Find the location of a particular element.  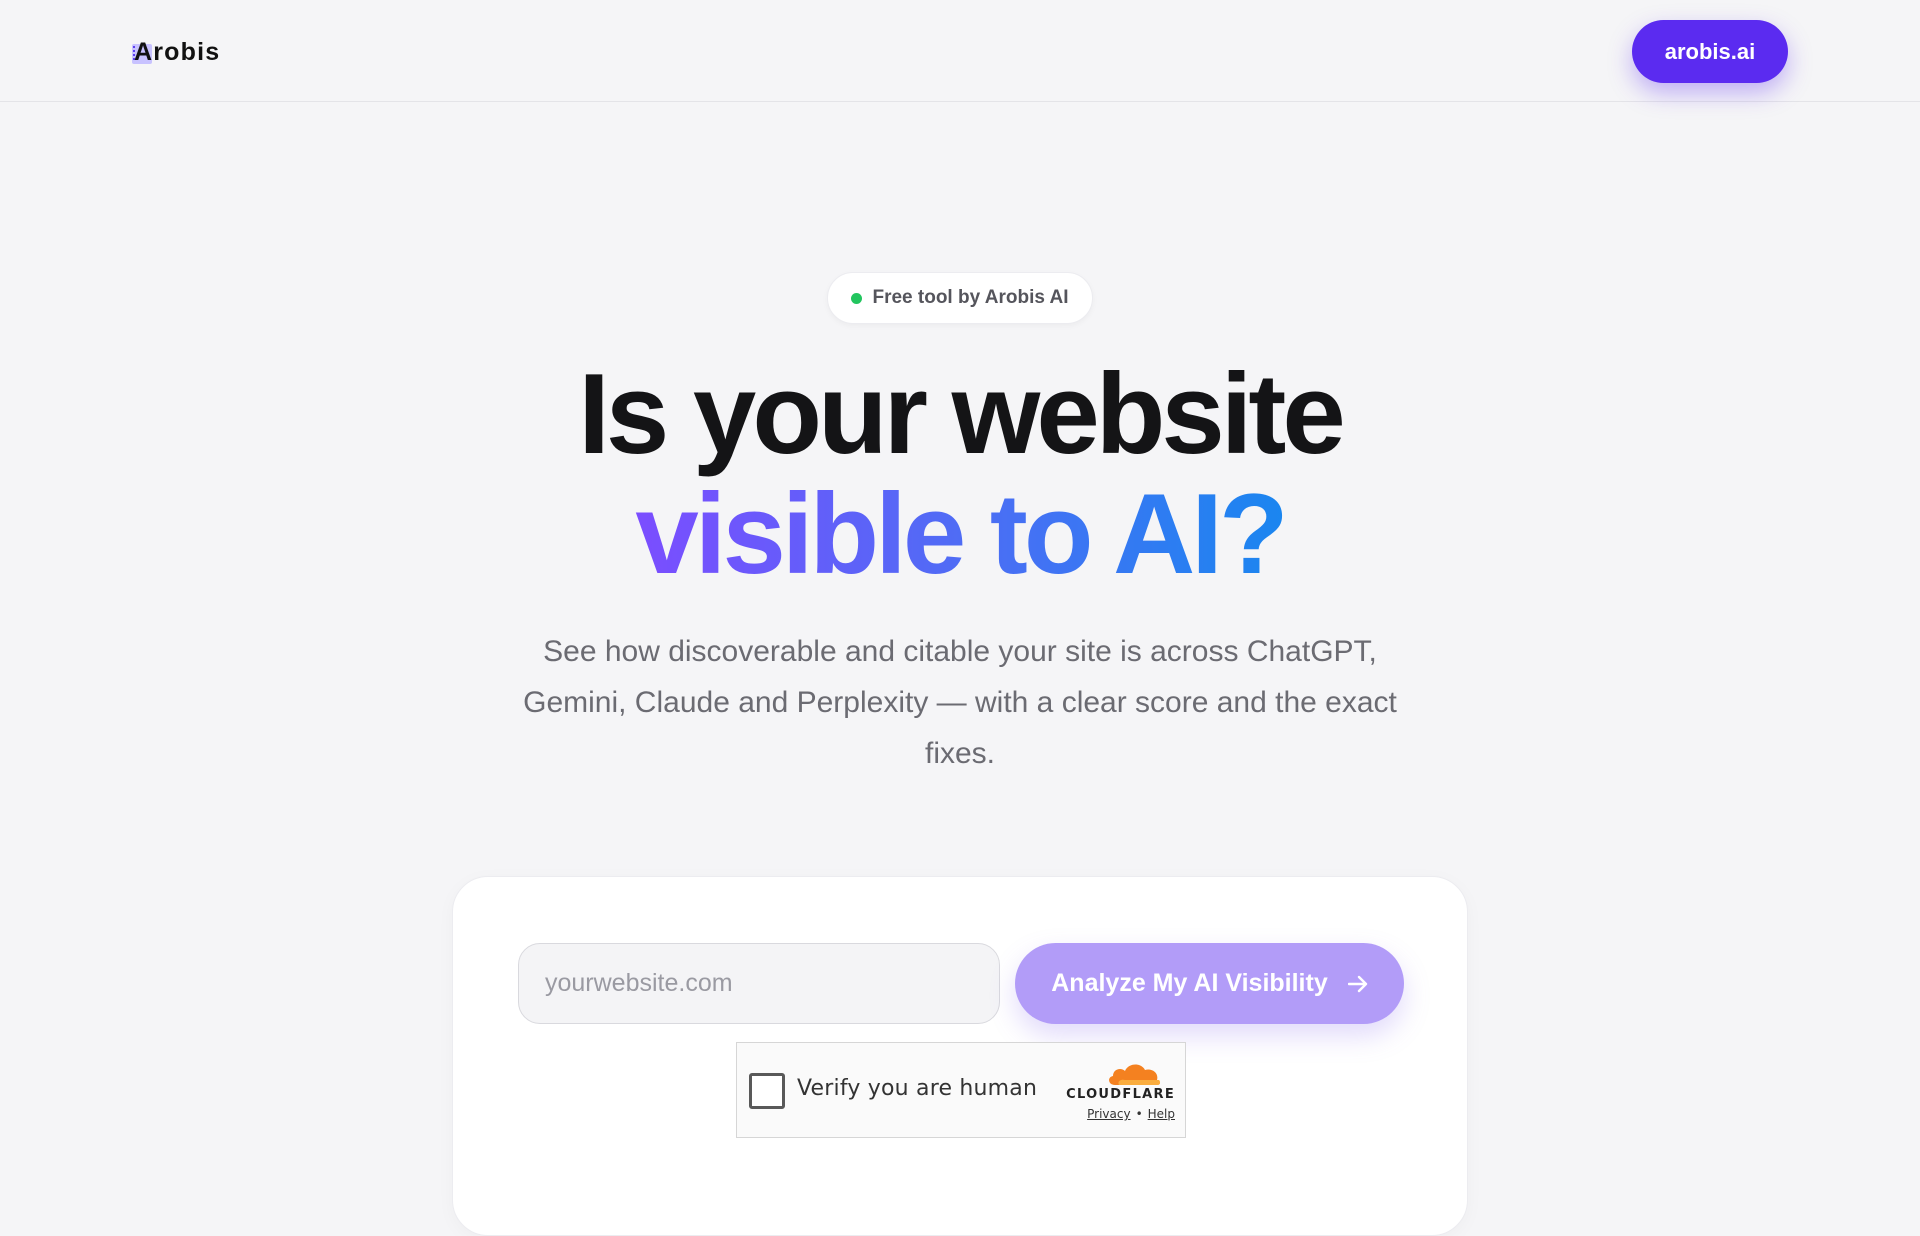

arobis-ai-button: arobis.ai is located at coordinates (1710, 51).